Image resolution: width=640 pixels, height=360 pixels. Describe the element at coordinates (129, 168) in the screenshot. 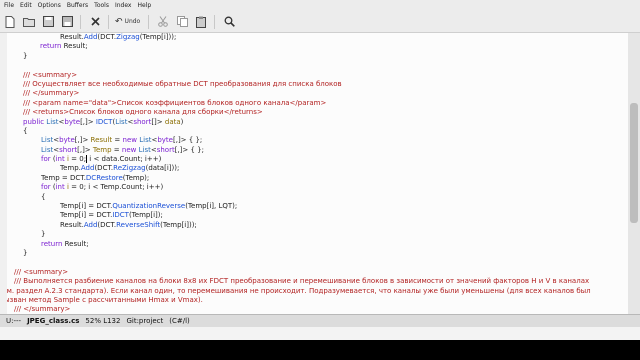

I see `code-token: ReZigzag` at that location.